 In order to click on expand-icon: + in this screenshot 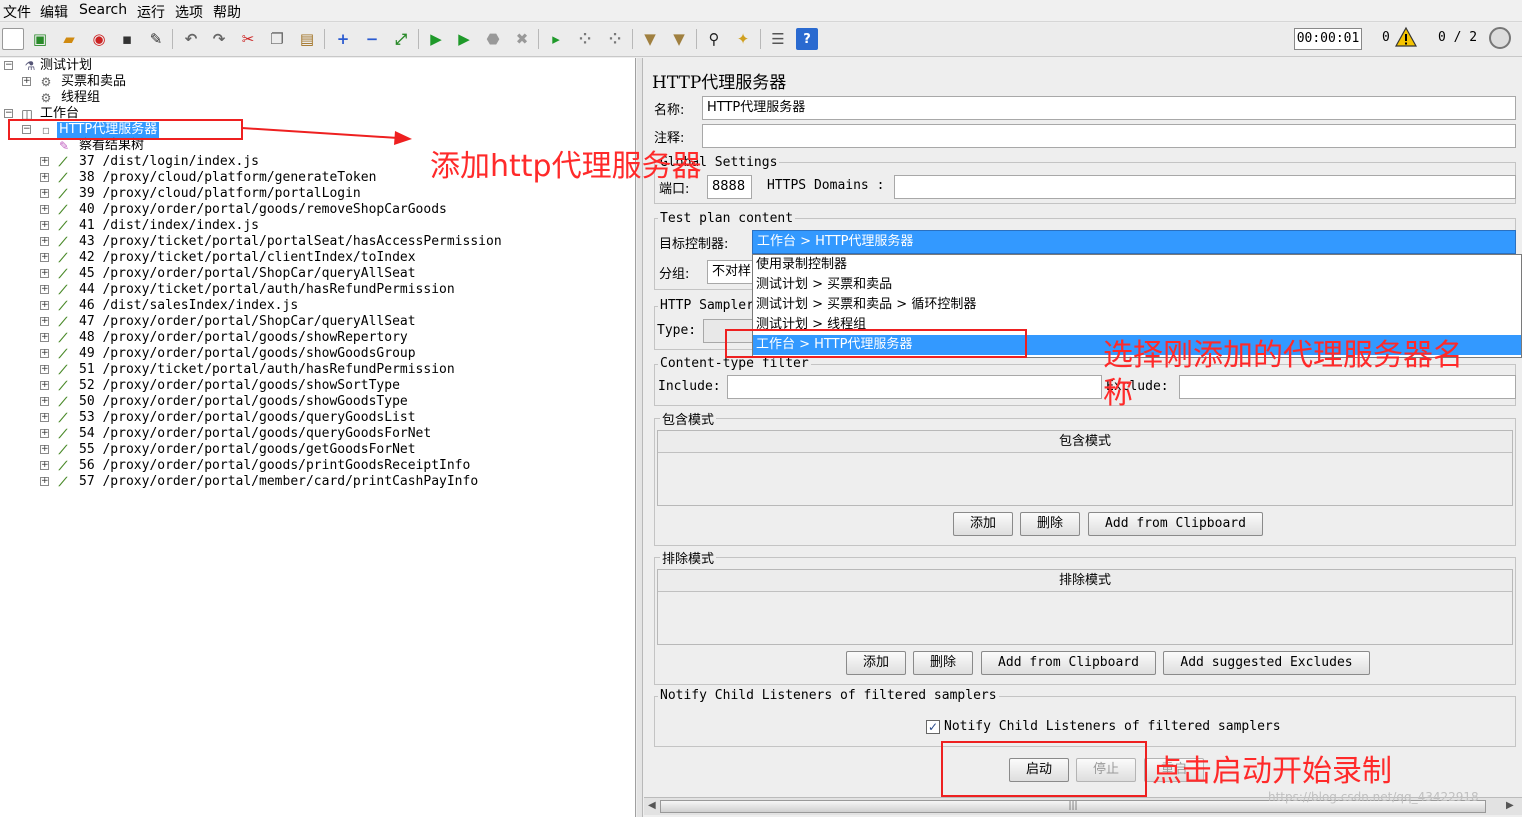, I will do `click(343, 39)`.